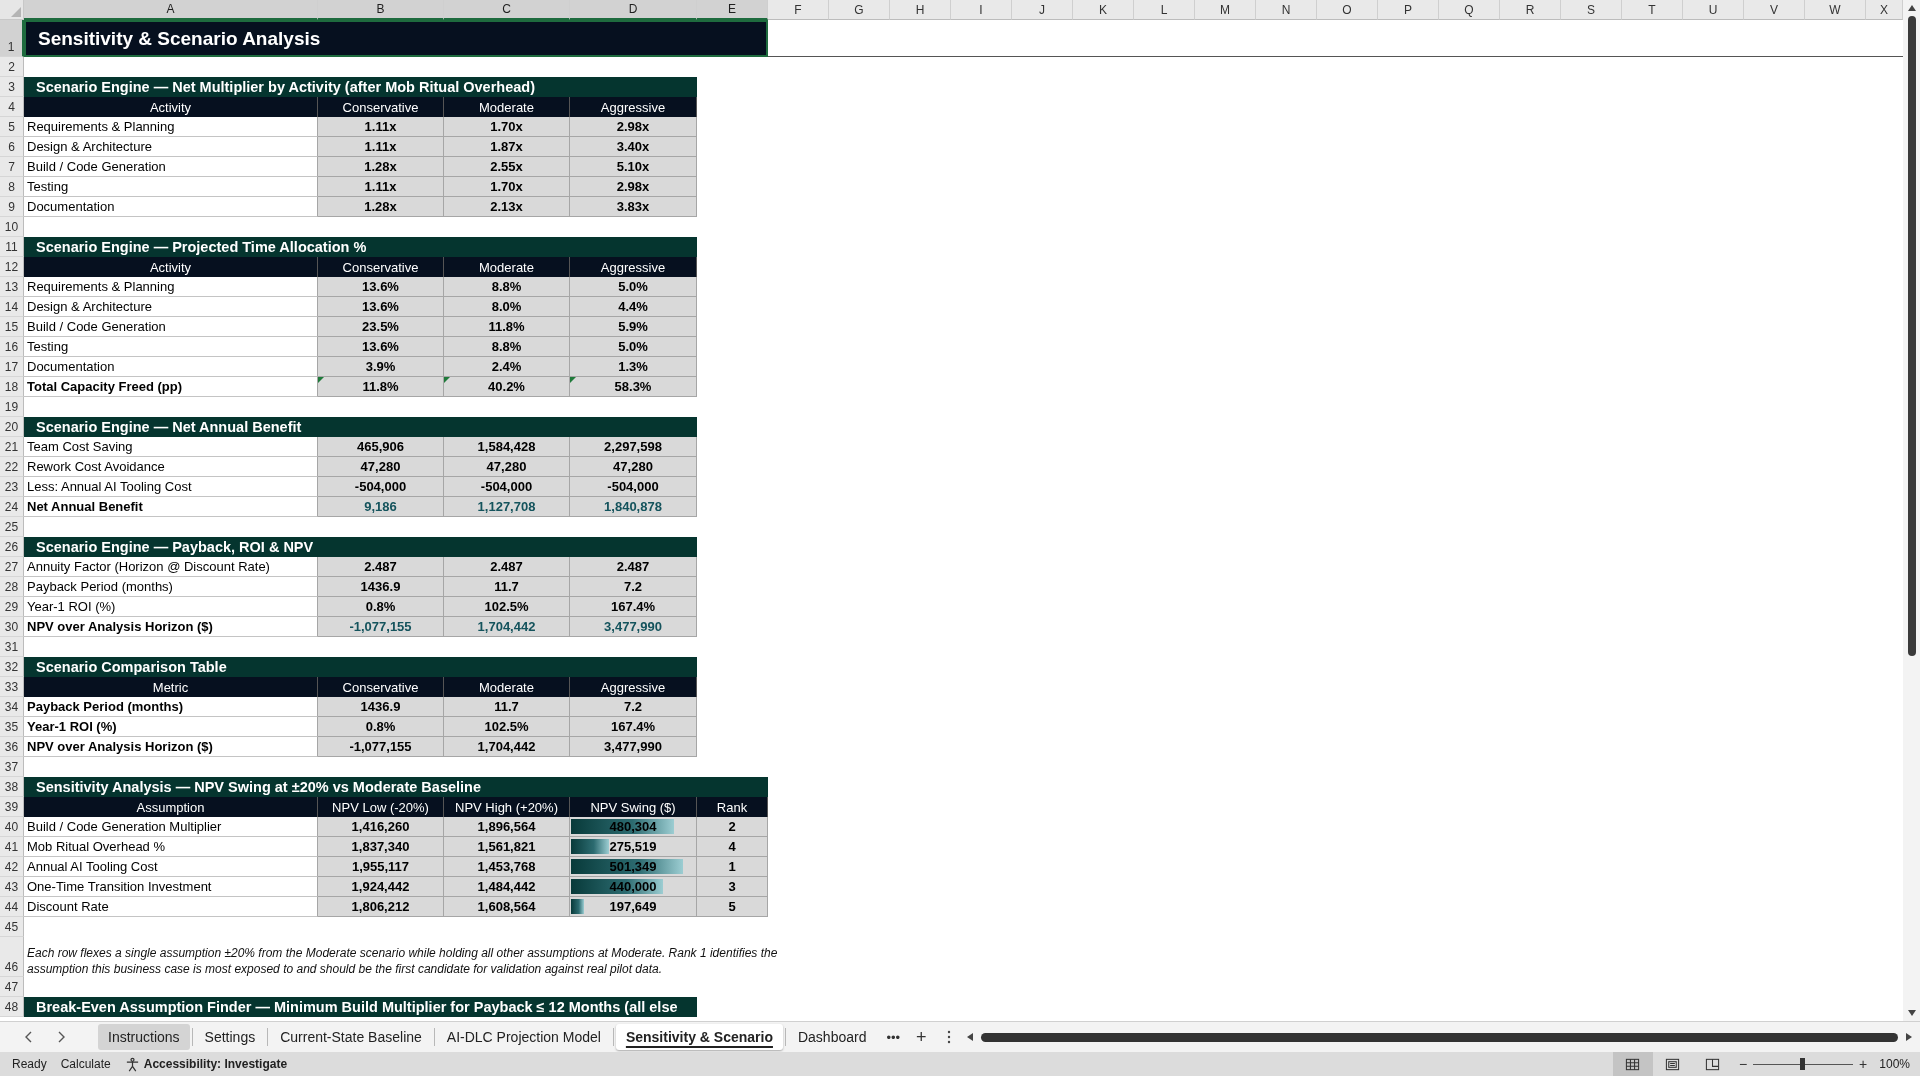 The image size is (1920, 1076). What do you see at coordinates (85, 1064) in the screenshot?
I see `calculate-text: Calculate` at bounding box center [85, 1064].